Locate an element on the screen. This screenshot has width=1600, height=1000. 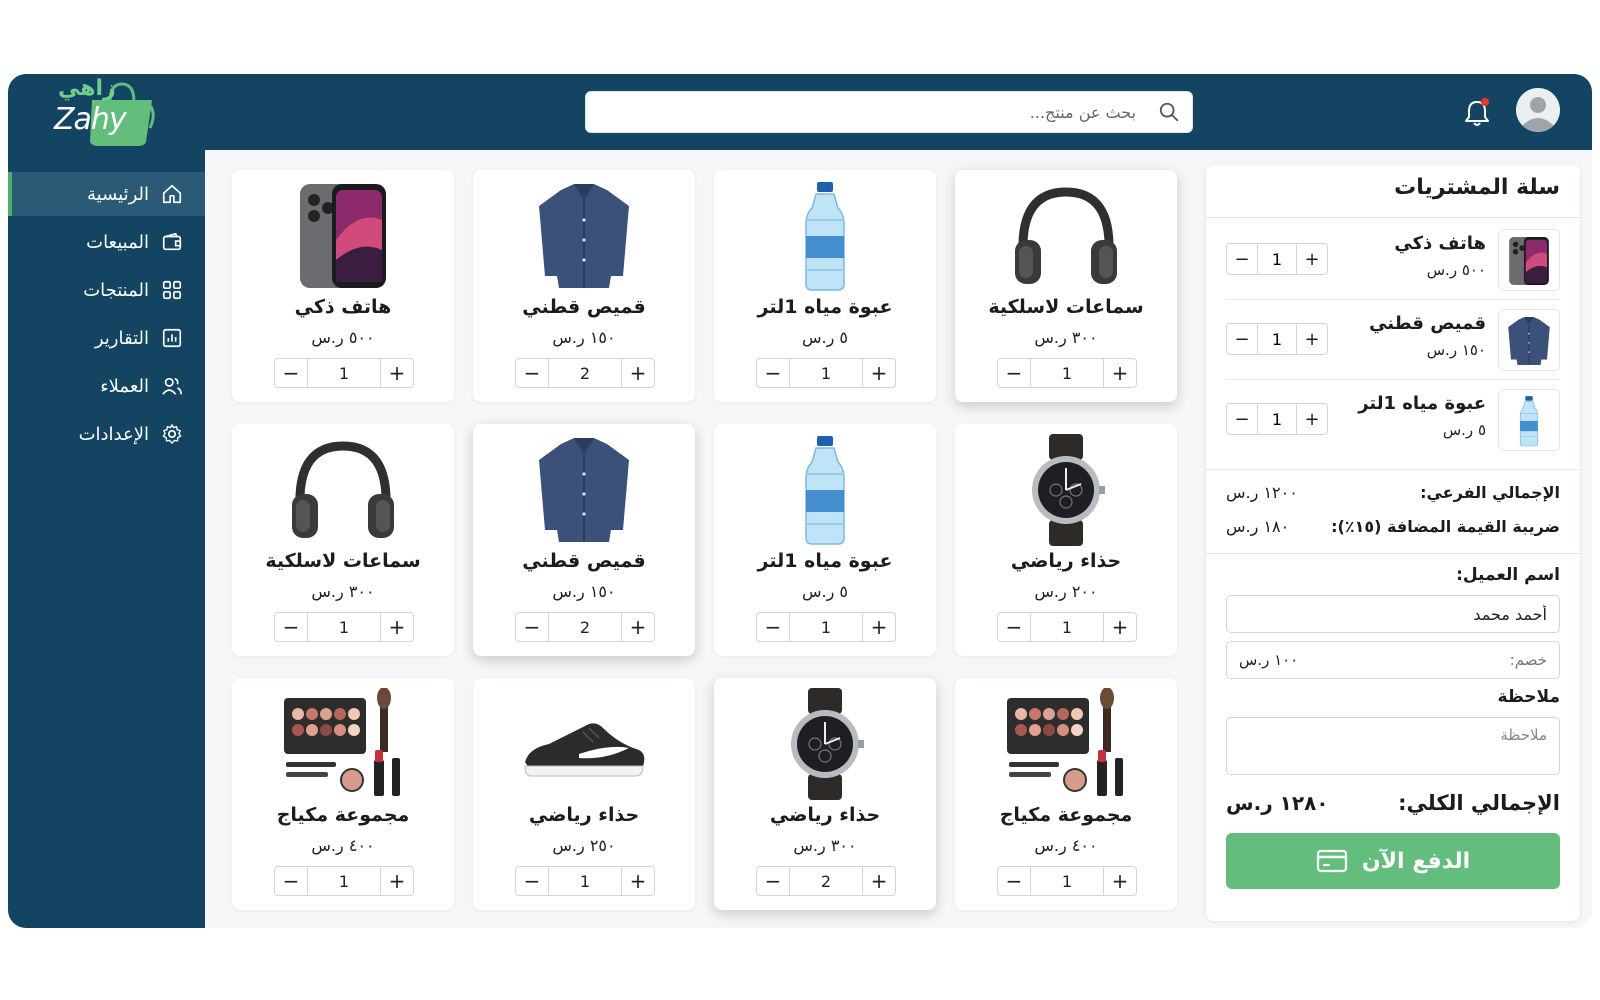
bell-icon is located at coordinates (1477, 112).